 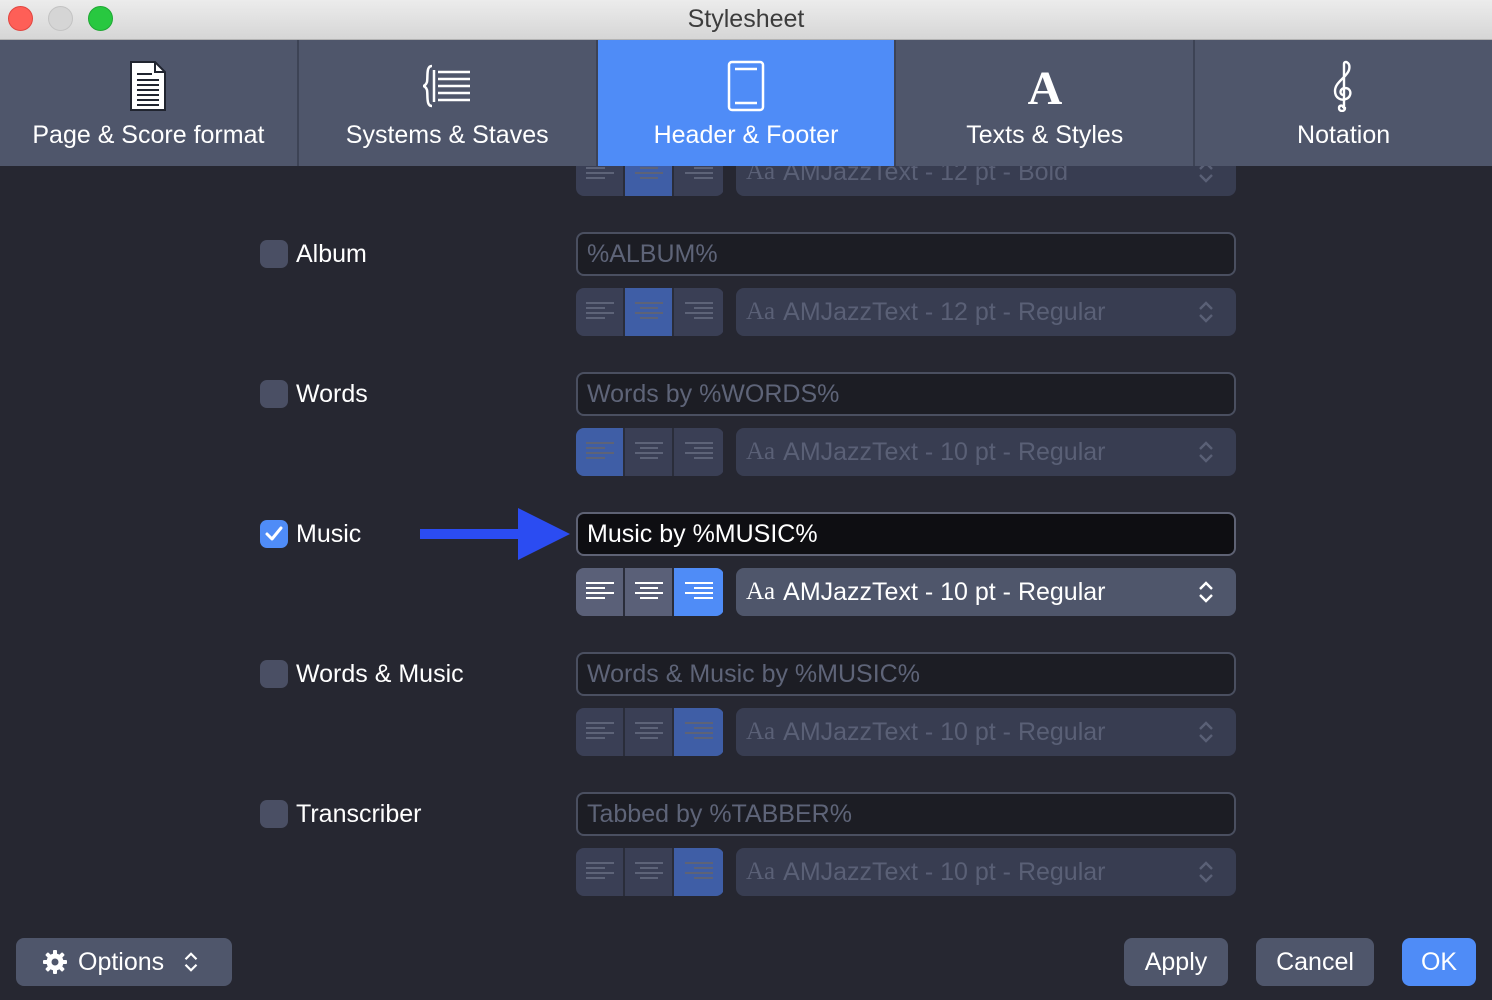 I want to click on title-bar: Stylesheet, so click(x=746, y=20).